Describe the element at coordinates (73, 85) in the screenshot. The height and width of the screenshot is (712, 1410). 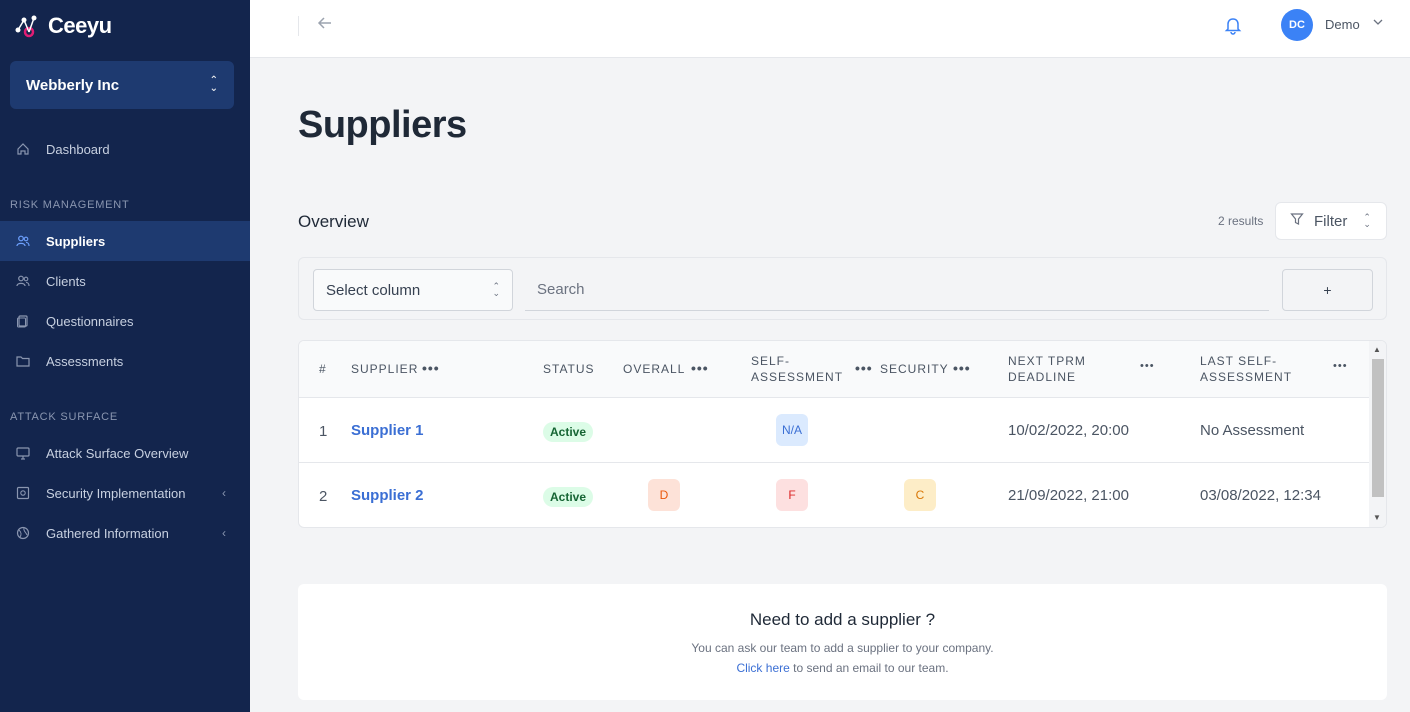
I see `organization-name: Webberly Inc` at that location.